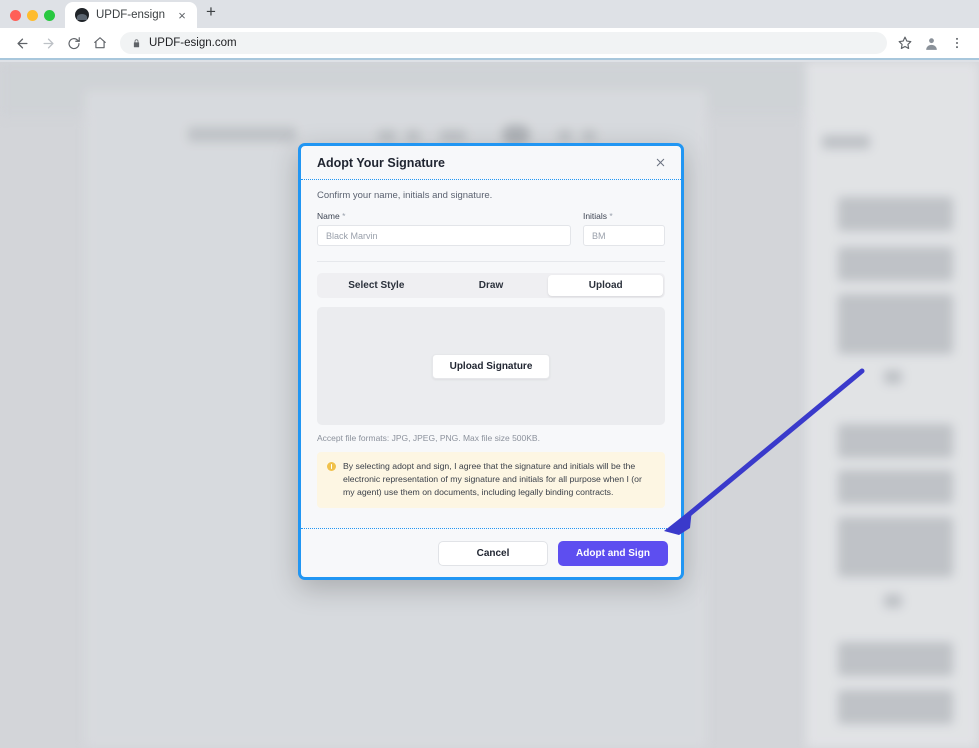 This screenshot has height=748, width=979. What do you see at coordinates (613, 553) in the screenshot?
I see `adopt-and-sign-button: Adopt and Sign` at bounding box center [613, 553].